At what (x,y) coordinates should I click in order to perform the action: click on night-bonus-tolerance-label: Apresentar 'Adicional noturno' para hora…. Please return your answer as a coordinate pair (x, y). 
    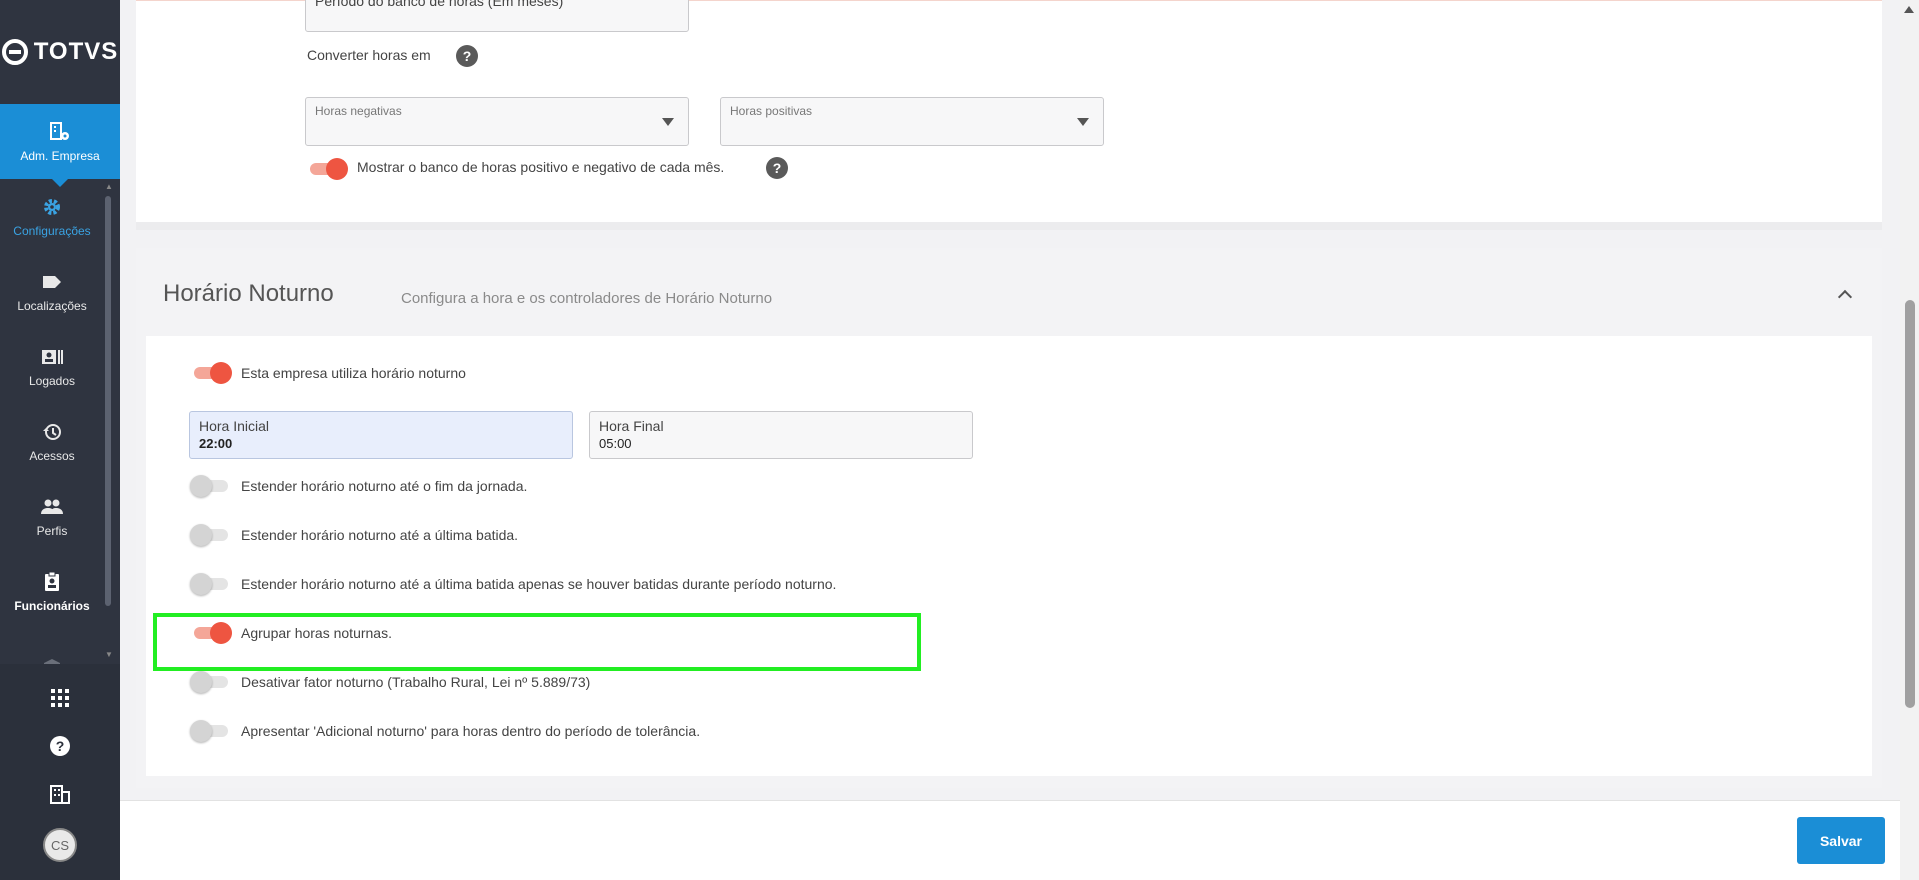
    Looking at the image, I should click on (471, 731).